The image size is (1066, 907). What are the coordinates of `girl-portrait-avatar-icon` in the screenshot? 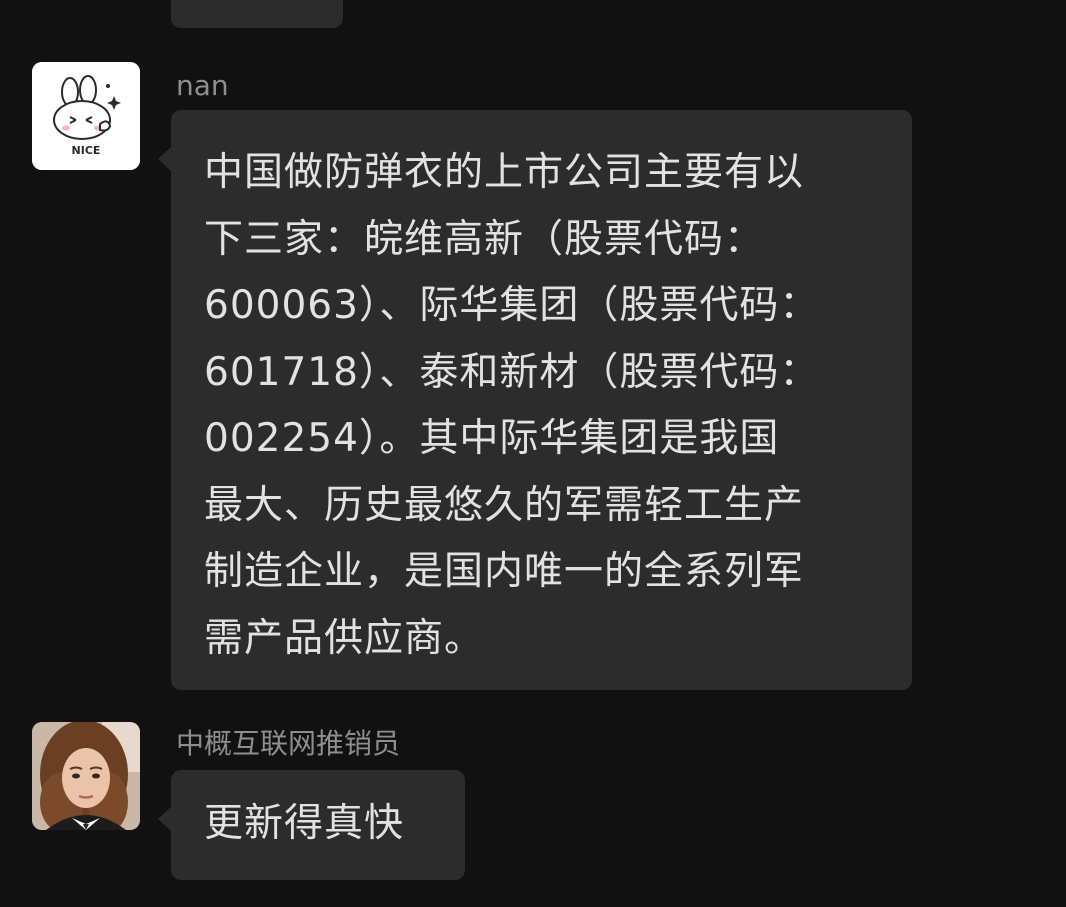 It's located at (86, 776).